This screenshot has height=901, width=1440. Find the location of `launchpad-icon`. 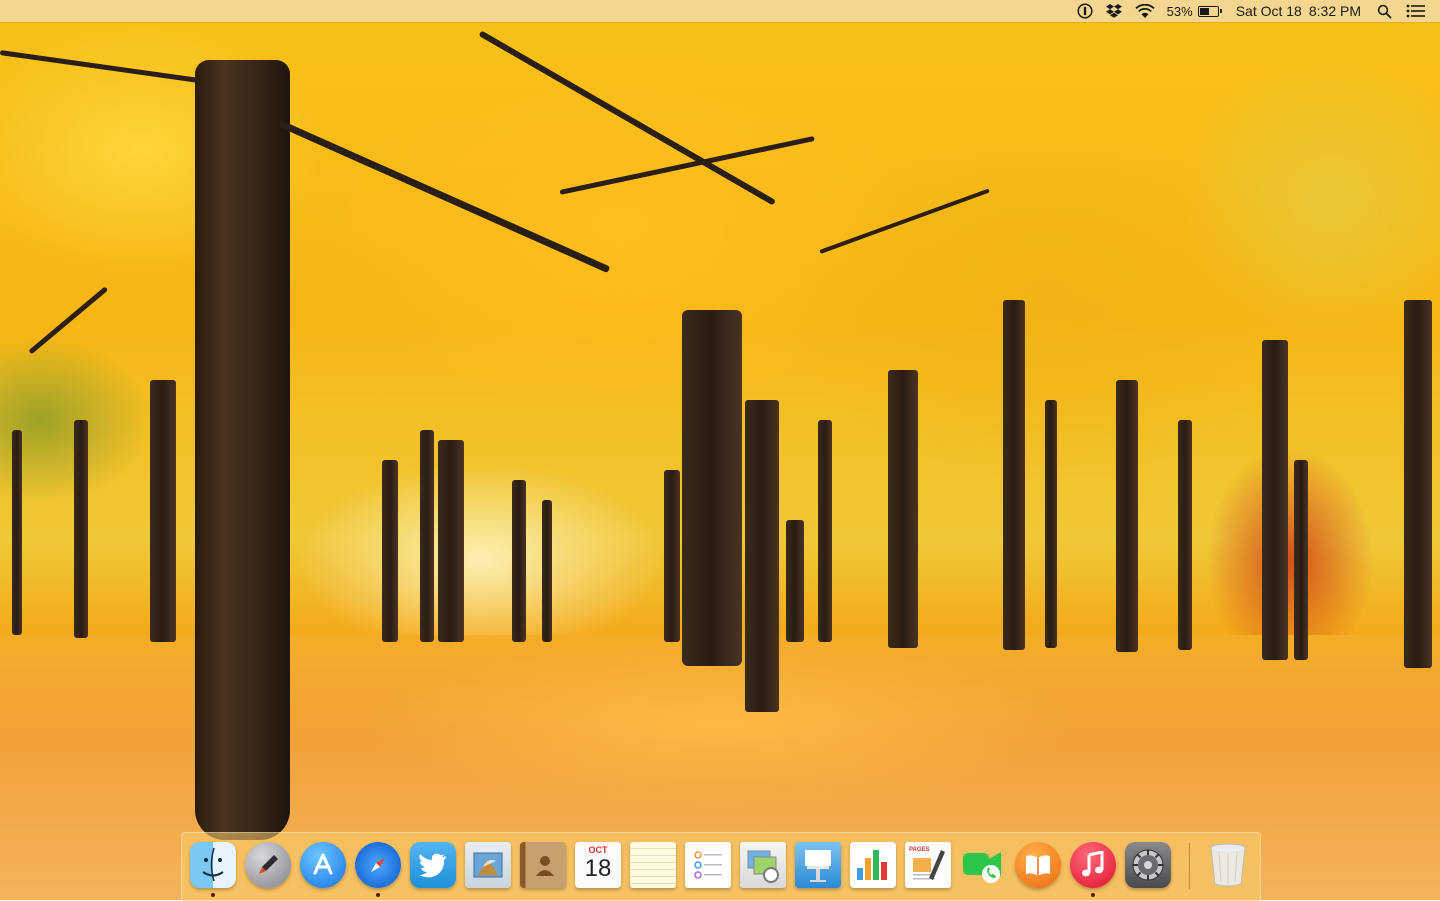

launchpad-icon is located at coordinates (268, 865).